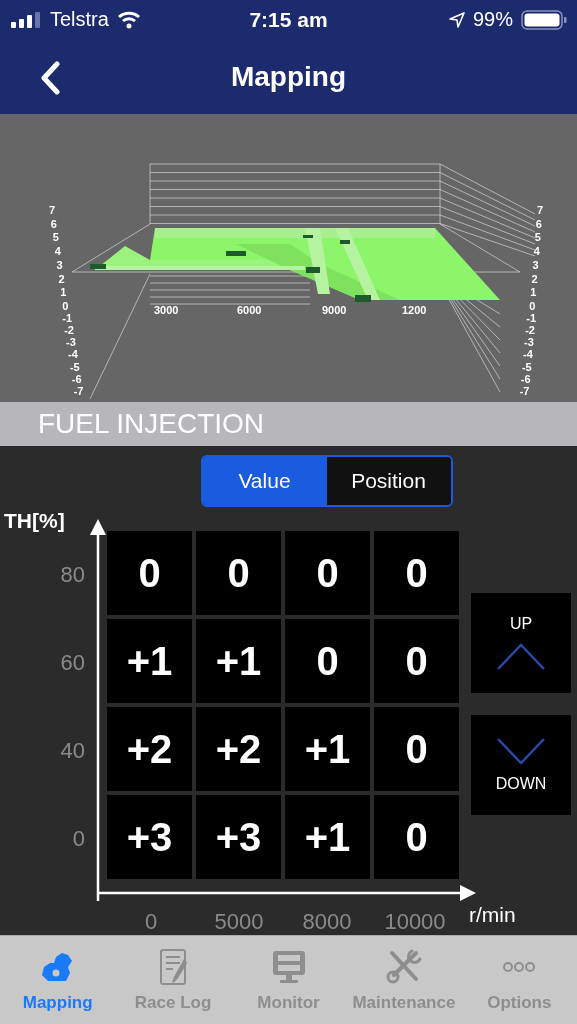  Describe the element at coordinates (519, 967) in the screenshot. I see `more-icon` at that location.